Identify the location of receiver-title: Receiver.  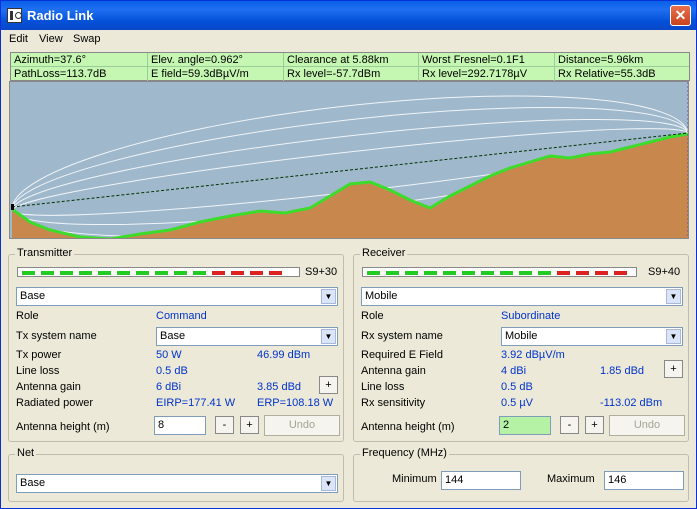
(384, 253).